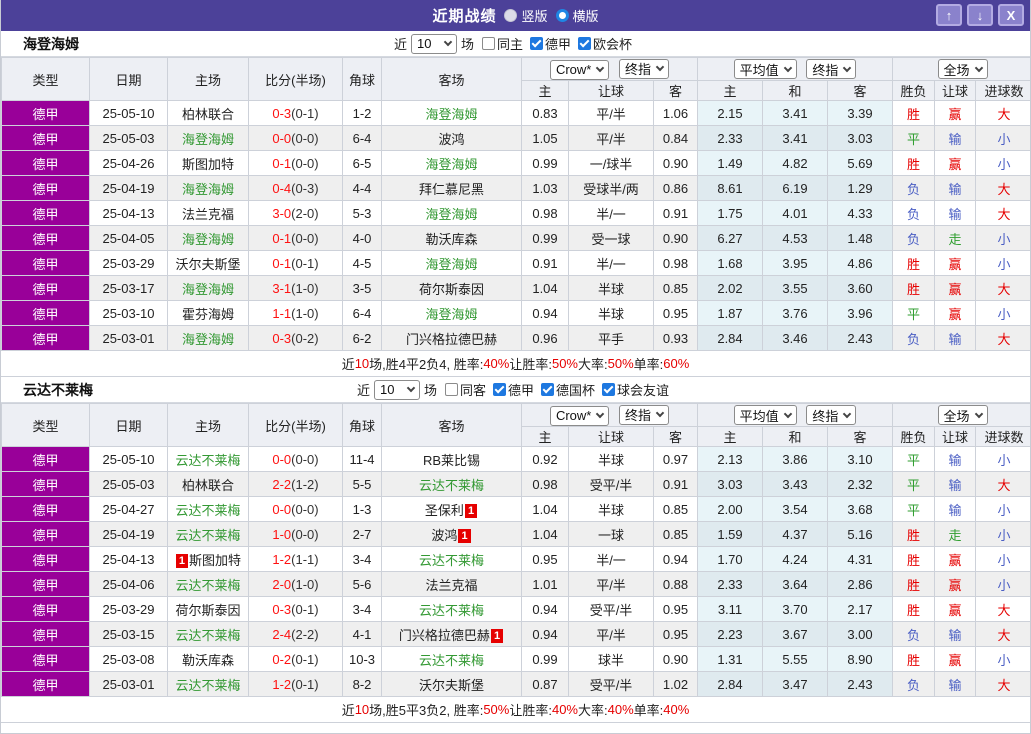 This screenshot has width=1031, height=734. Describe the element at coordinates (860, 534) in the screenshot. I see `avg-away-cell: 5.16` at that location.